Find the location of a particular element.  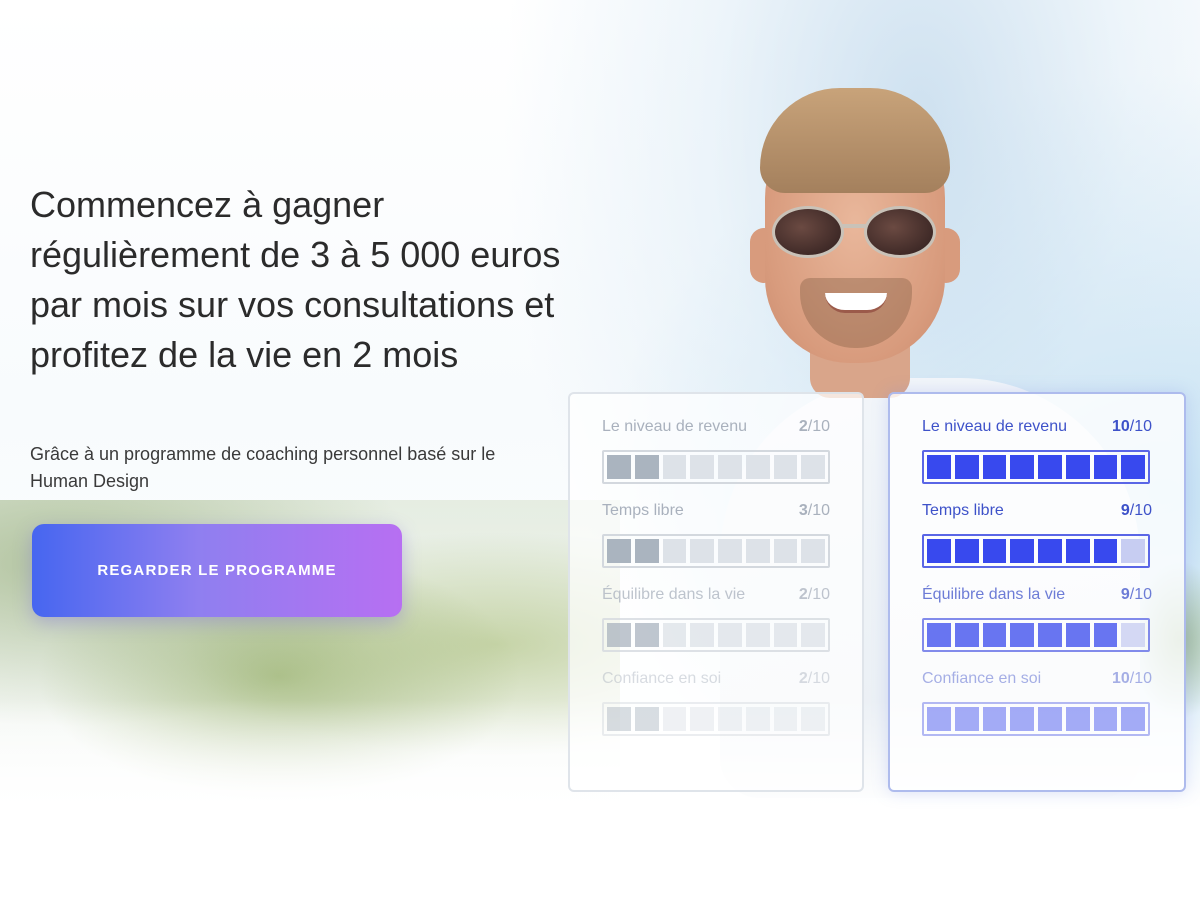

metric-header: Confiance en soi 10/10 is located at coordinates (1037, 685).